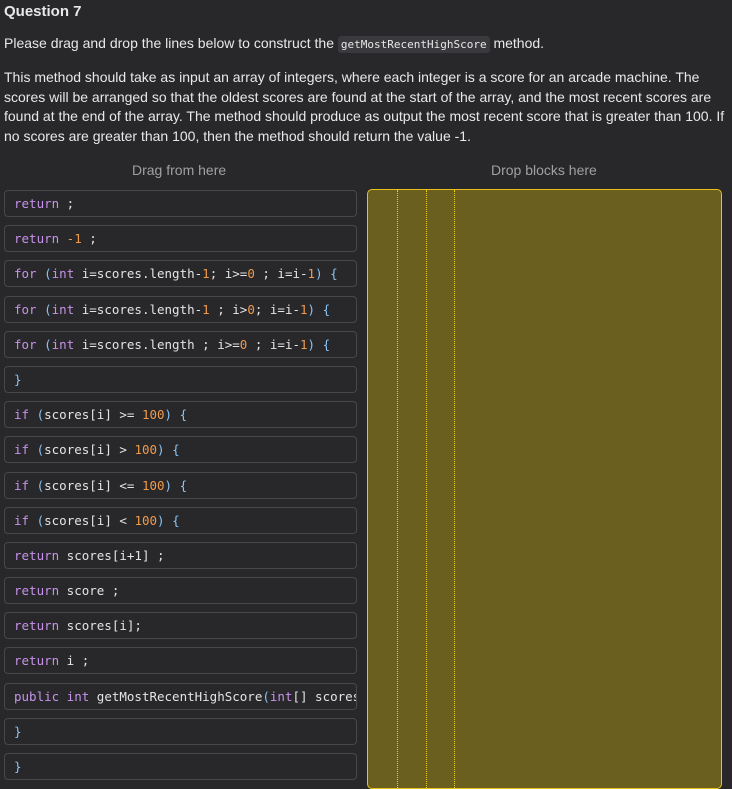  Describe the element at coordinates (74, 661) in the screenshot. I see `code-token: i ;` at that location.